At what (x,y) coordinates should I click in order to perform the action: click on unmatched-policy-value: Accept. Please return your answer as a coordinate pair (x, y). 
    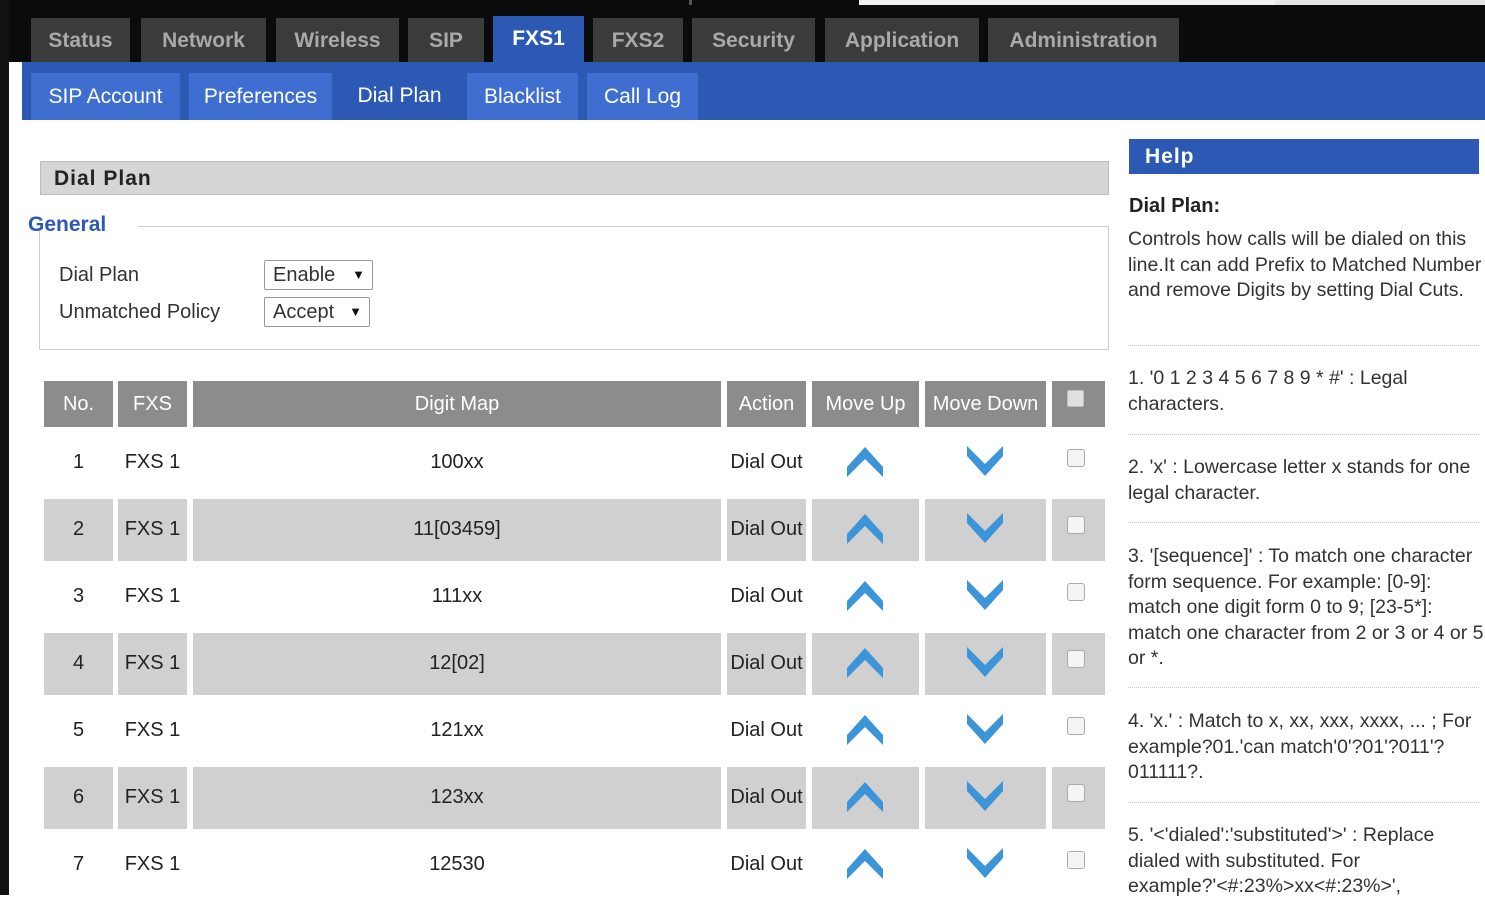
    Looking at the image, I should click on (304, 312).